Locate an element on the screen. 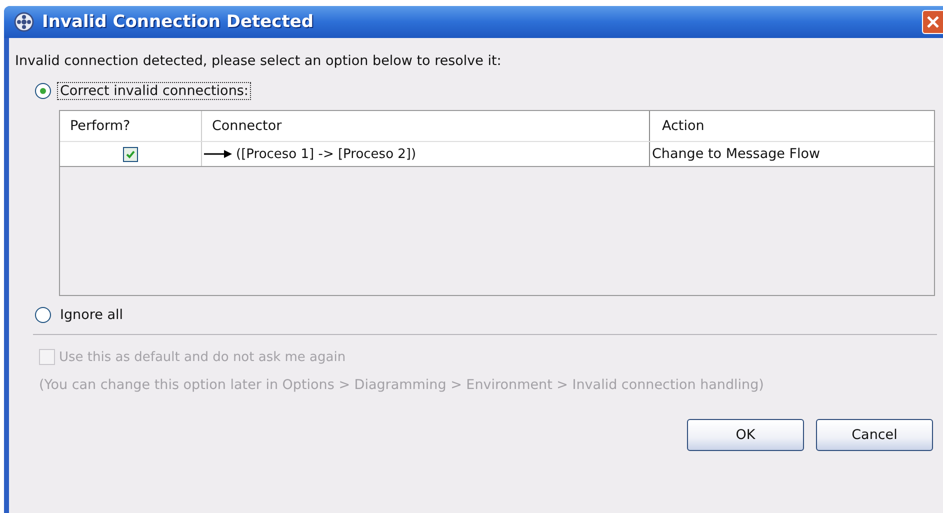 Image resolution: width=943 pixels, height=513 pixels. dialog-button: Cancel is located at coordinates (874, 435).